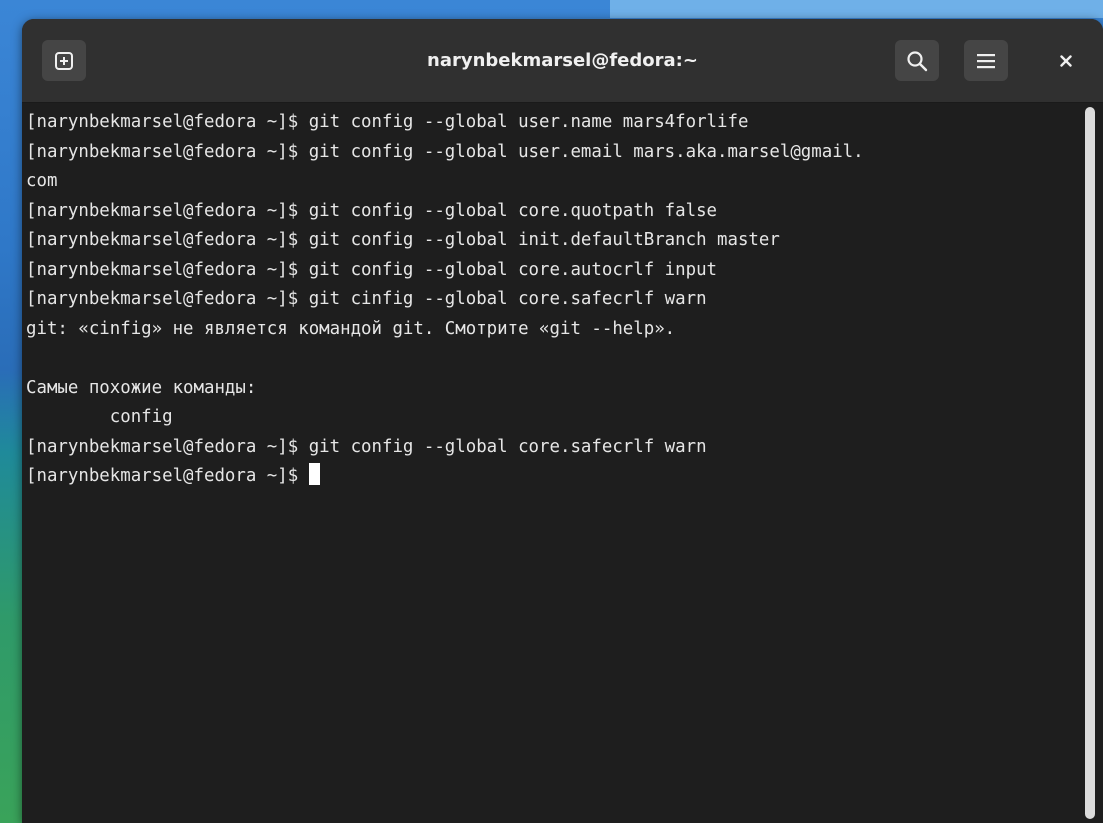 Image resolution: width=1103 pixels, height=823 pixels. What do you see at coordinates (99, 417) in the screenshot?
I see `terminal-line: config` at bounding box center [99, 417].